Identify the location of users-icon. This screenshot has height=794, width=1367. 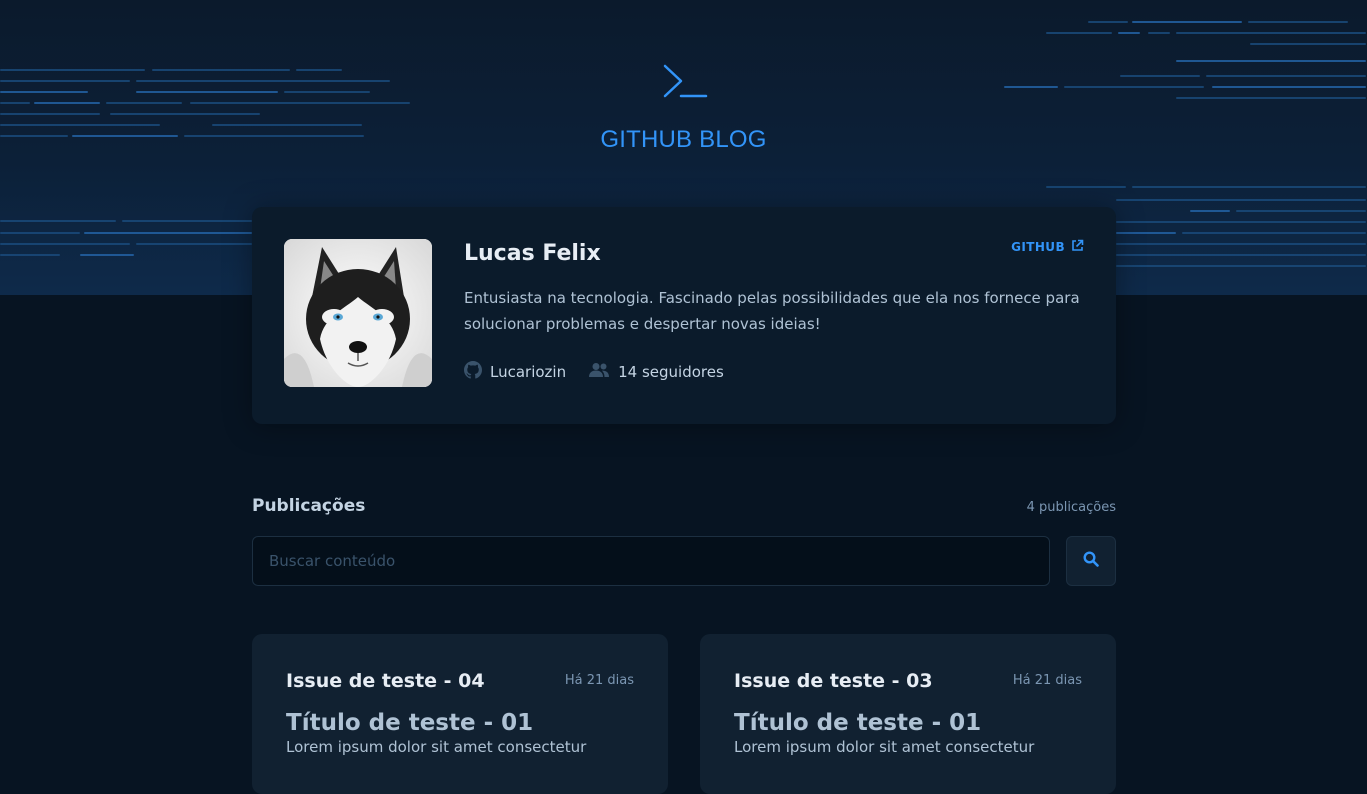
(599, 372).